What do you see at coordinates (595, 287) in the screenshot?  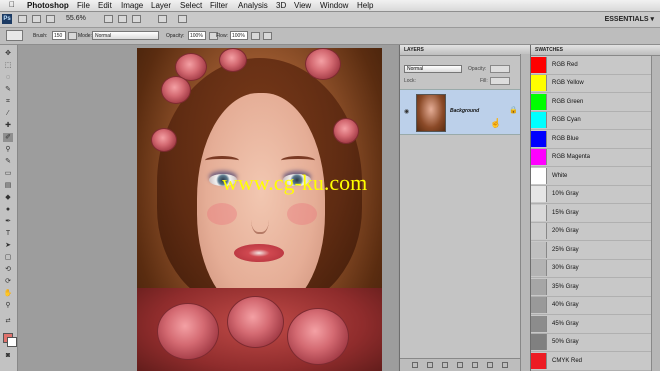 I see `swatch-row: 35% Gray` at bounding box center [595, 287].